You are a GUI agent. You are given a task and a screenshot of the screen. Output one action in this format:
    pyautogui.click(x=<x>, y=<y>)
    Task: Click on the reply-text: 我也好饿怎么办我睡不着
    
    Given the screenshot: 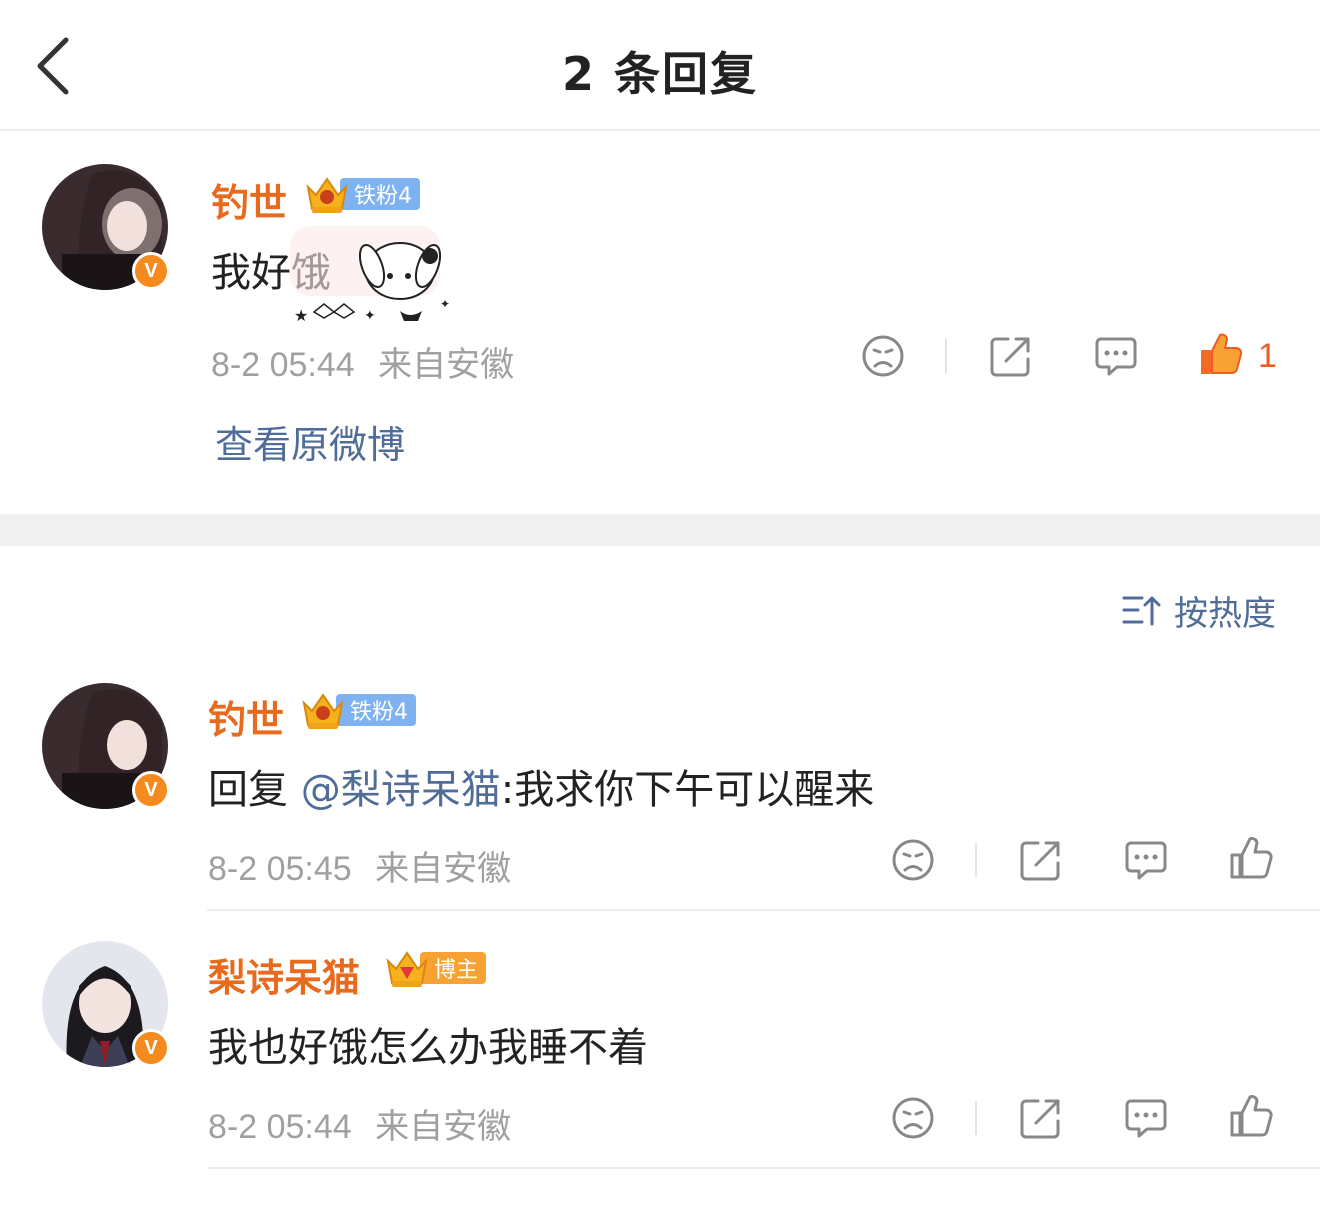 What is the action you would take?
    pyautogui.click(x=428, y=1048)
    